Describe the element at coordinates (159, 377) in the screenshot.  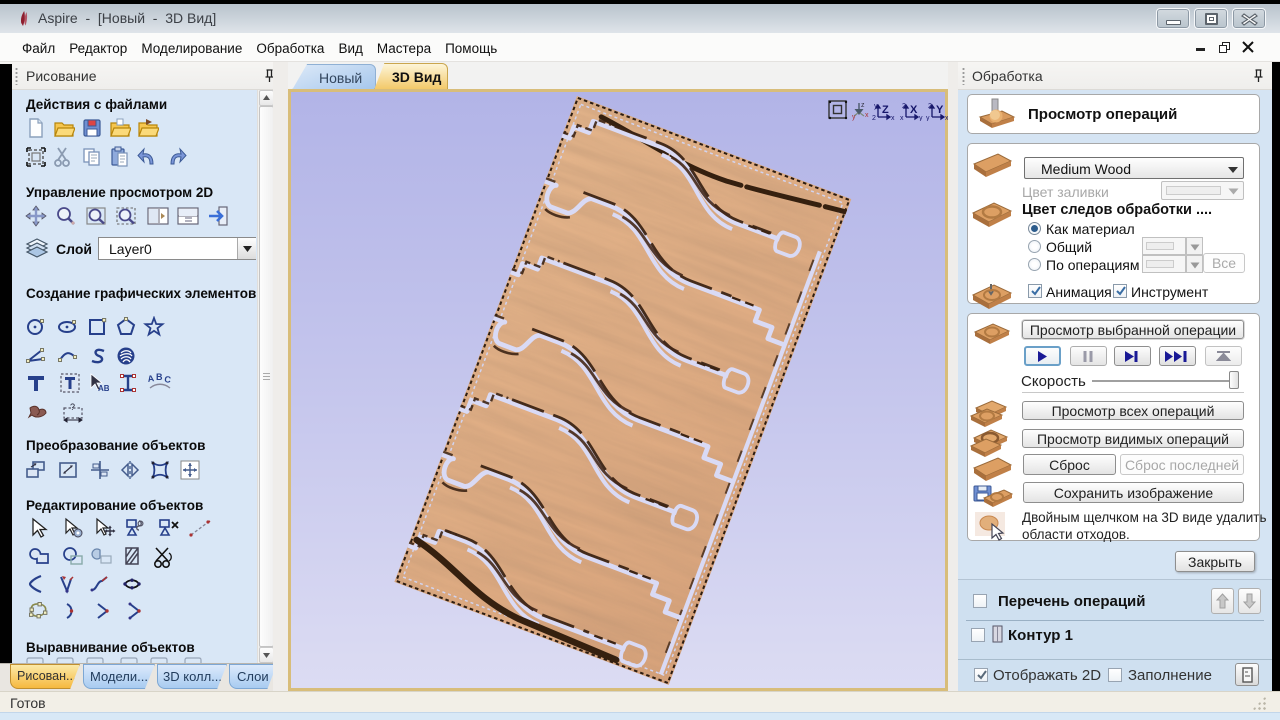
I see `svg-text: B` at that location.